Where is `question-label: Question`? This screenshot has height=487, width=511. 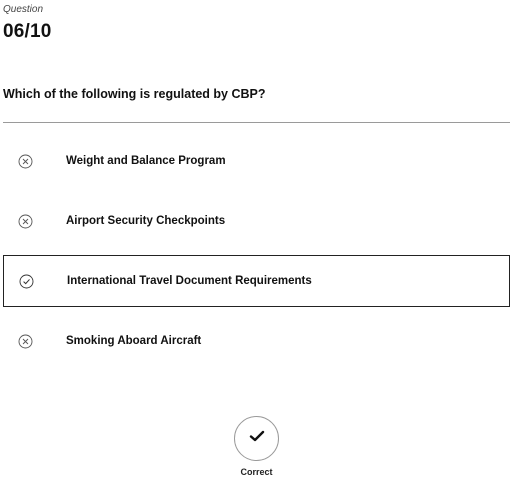
question-label: Question is located at coordinates (23, 9).